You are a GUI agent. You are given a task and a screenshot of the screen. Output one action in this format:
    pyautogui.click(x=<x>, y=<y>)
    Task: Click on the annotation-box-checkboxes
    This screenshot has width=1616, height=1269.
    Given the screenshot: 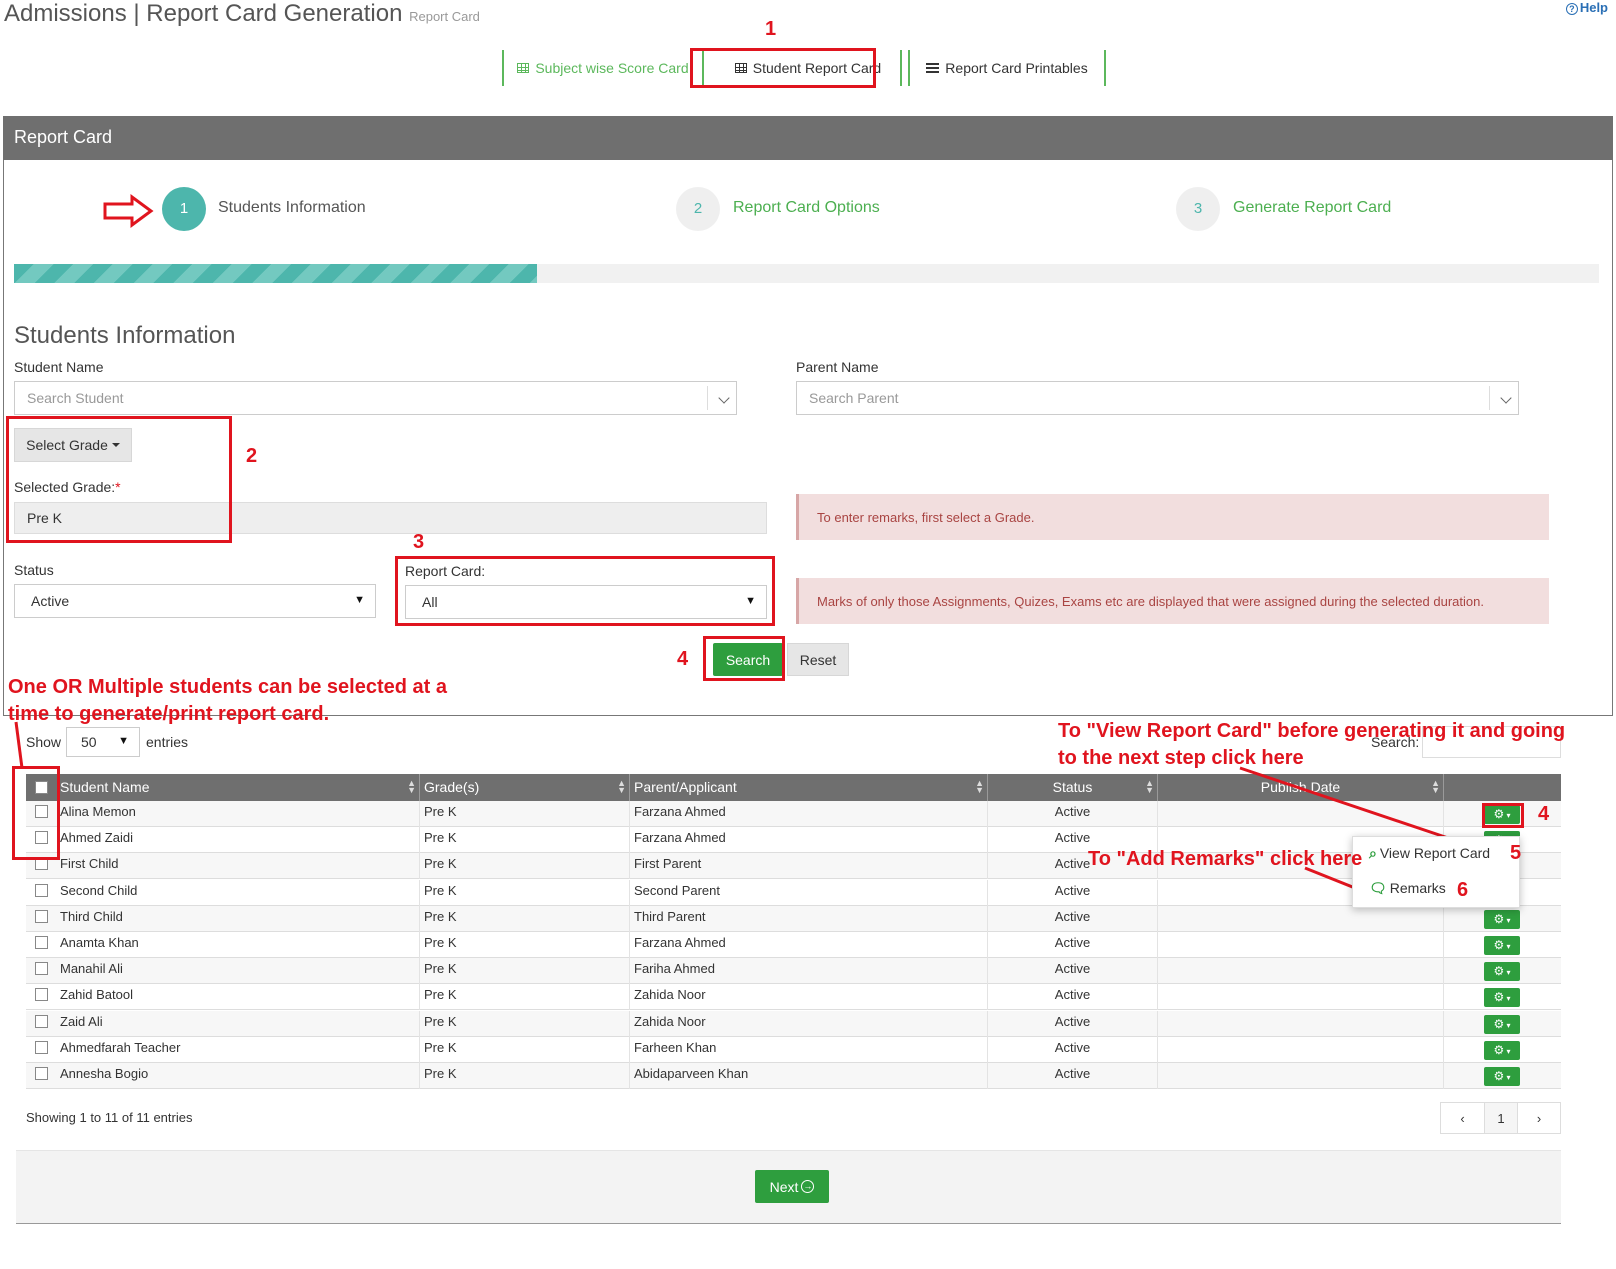 What is the action you would take?
    pyautogui.click(x=36, y=813)
    